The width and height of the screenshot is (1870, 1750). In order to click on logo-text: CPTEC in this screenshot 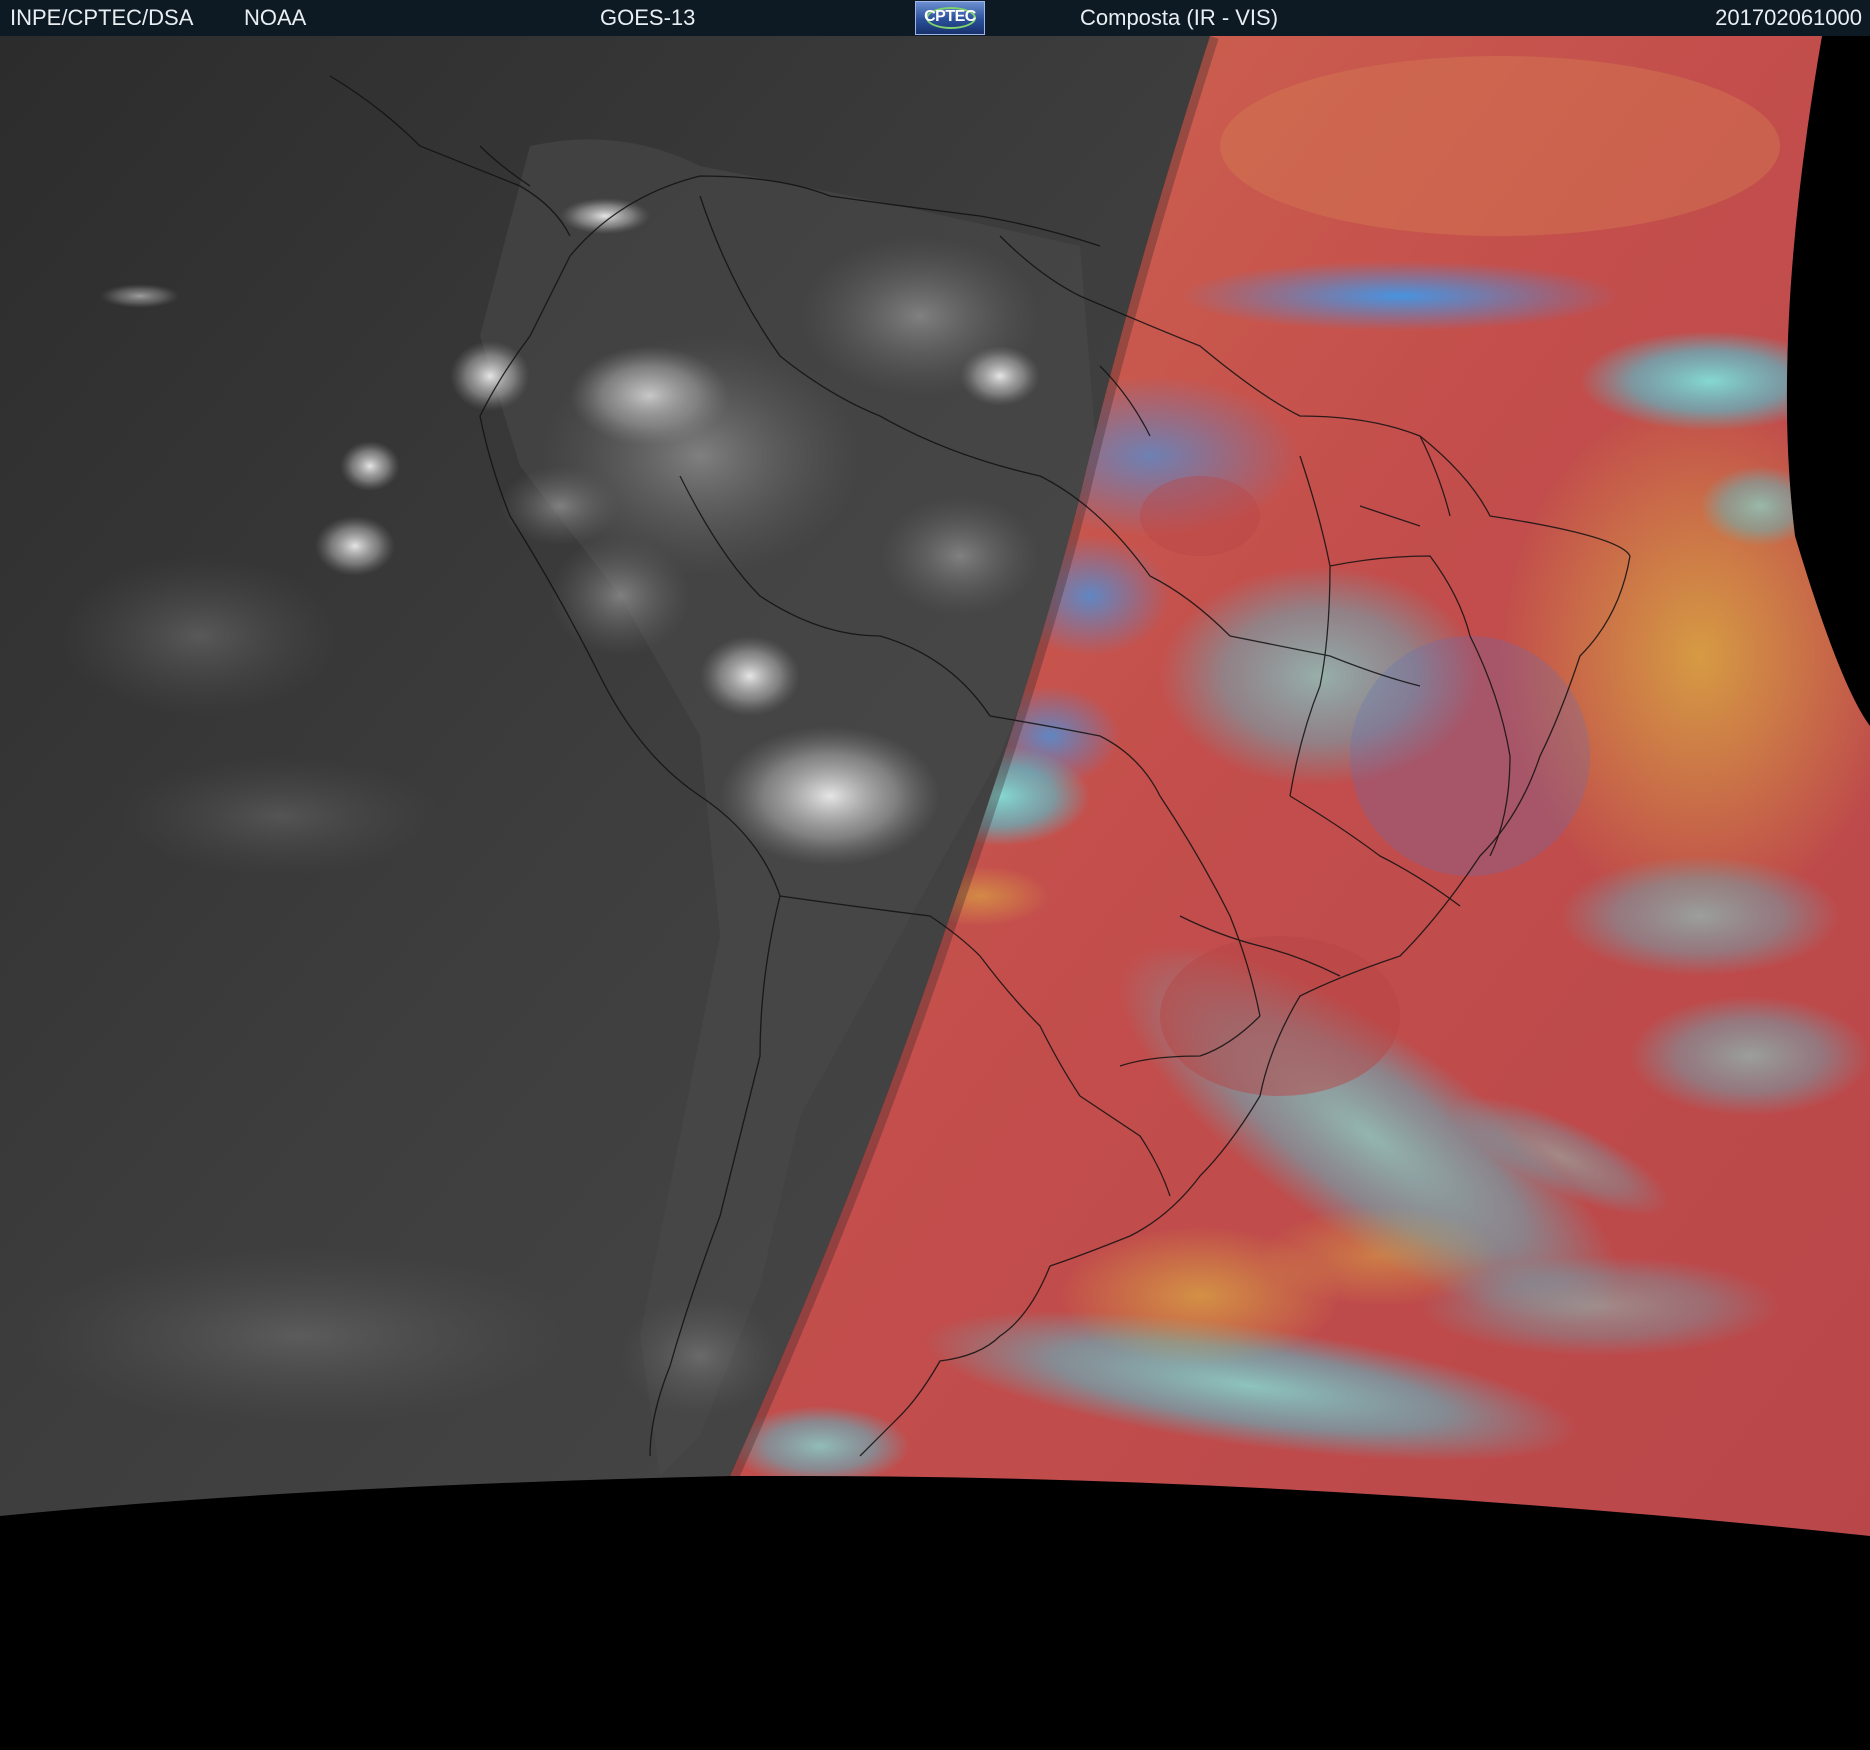, I will do `click(950, 16)`.